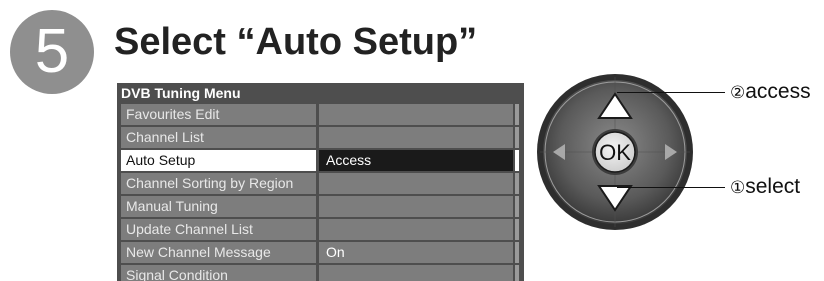 The image size is (824, 281). Describe the element at coordinates (671, 92) in the screenshot. I see `access-leader-line` at that location.